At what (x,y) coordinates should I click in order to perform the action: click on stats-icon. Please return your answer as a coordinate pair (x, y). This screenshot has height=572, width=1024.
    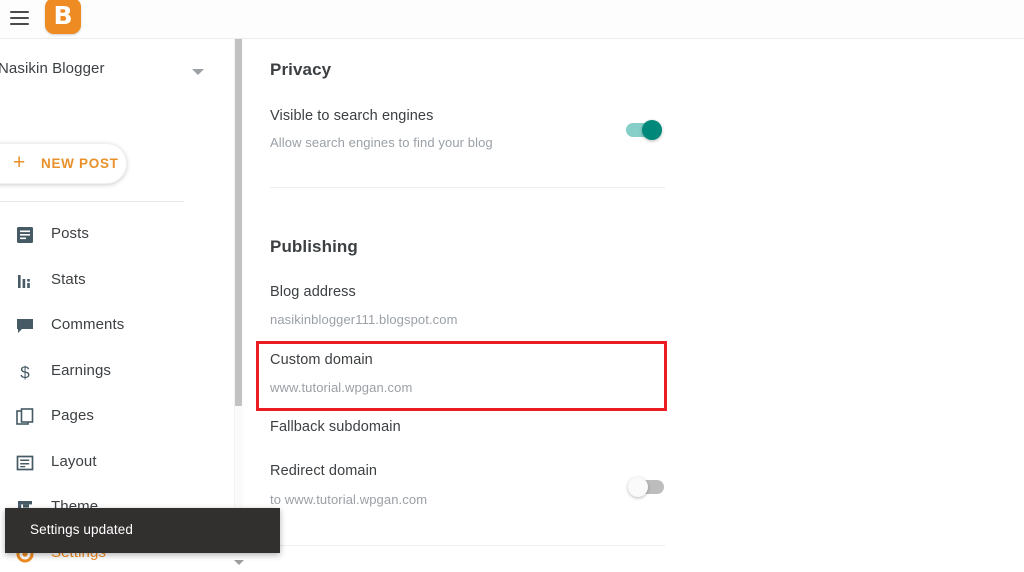
    Looking at the image, I should click on (25, 281).